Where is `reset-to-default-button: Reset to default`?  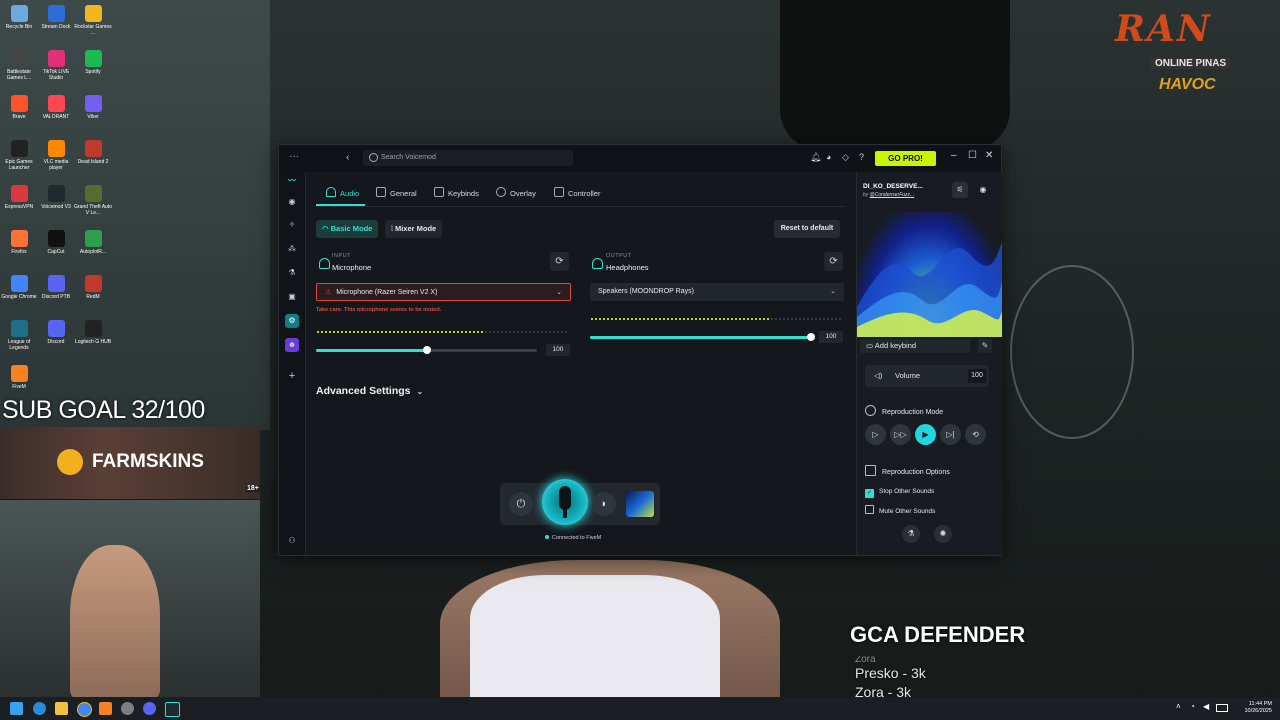 reset-to-default-button: Reset to default is located at coordinates (807, 229).